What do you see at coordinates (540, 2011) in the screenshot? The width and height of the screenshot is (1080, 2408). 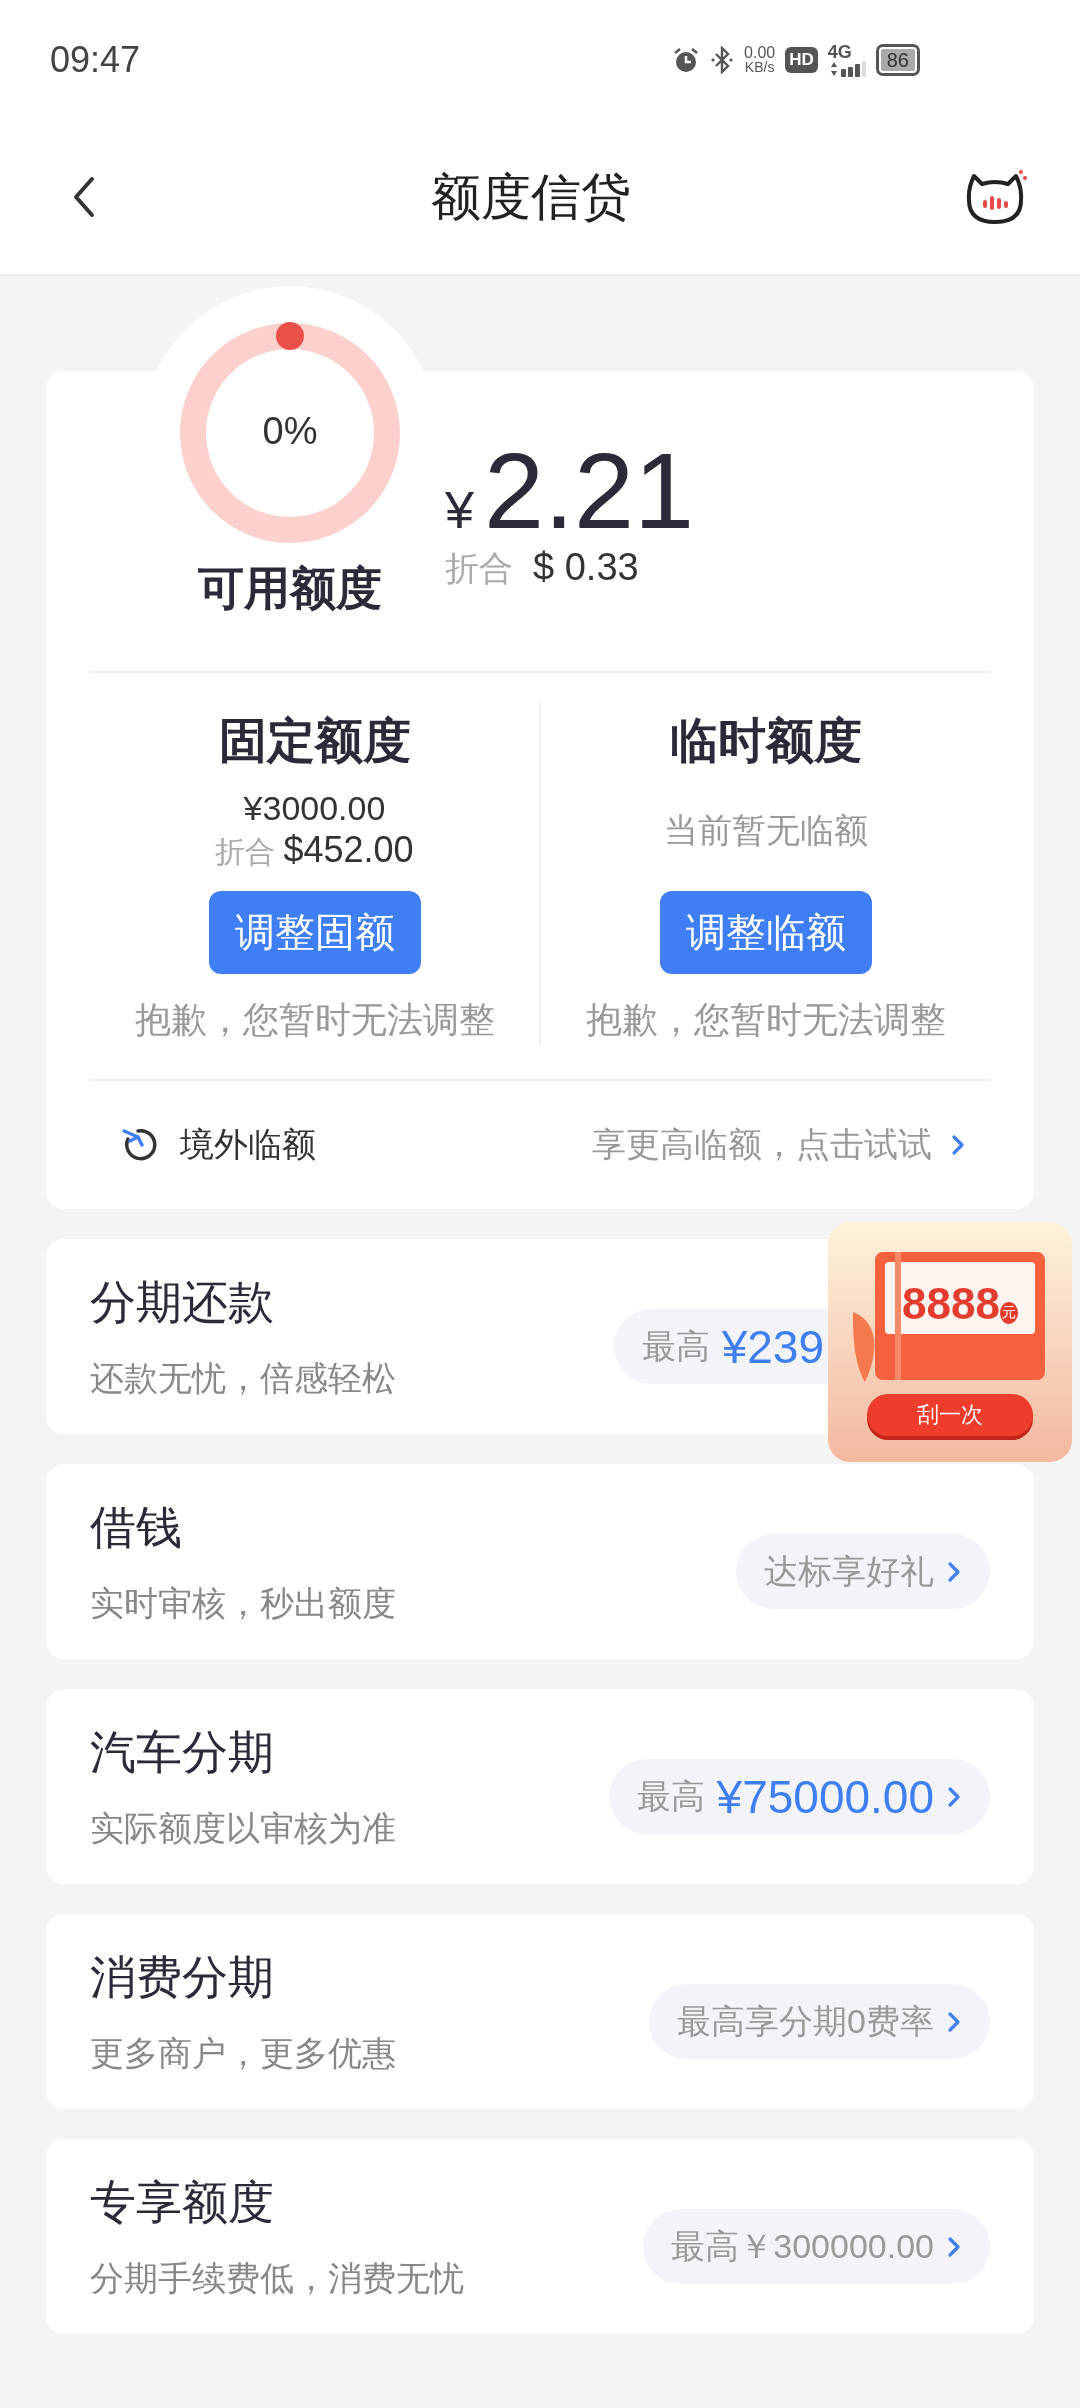 I see `product-card: 消费分期 更多商户，更多优惠 最高享分期0费率` at bounding box center [540, 2011].